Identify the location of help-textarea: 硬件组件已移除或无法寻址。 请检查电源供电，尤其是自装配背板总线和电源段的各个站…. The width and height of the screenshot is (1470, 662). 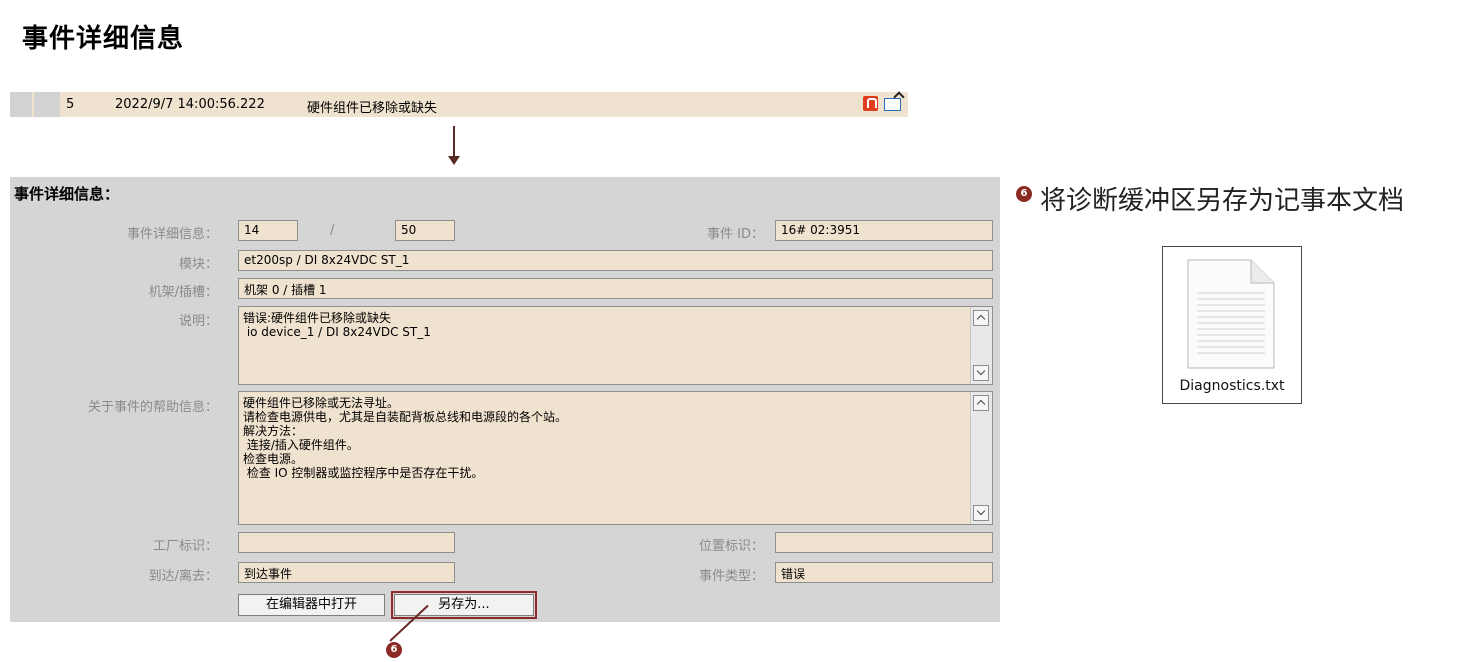
(615, 458).